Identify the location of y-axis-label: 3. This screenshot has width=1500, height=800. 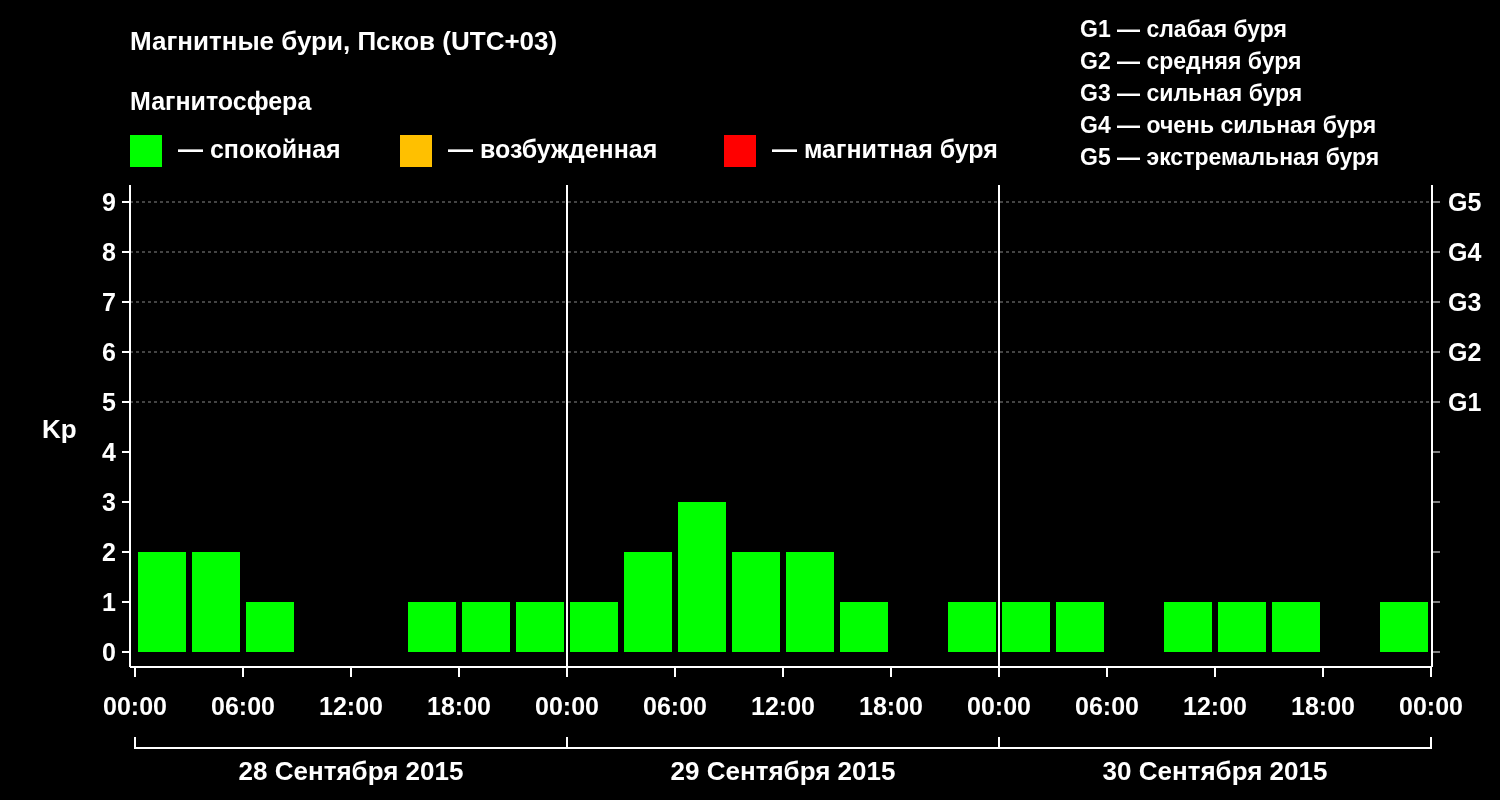
(109, 502).